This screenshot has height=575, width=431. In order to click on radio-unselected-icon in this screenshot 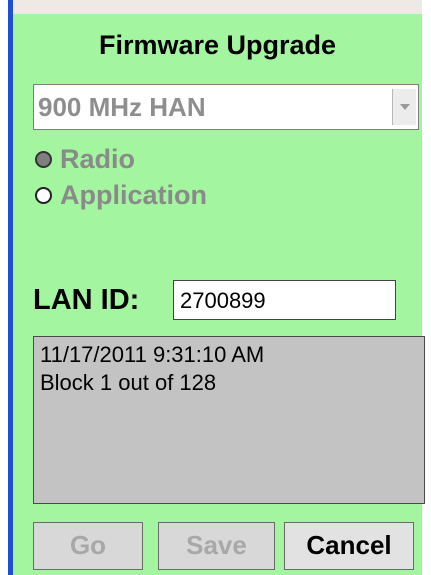, I will do `click(43, 195)`.